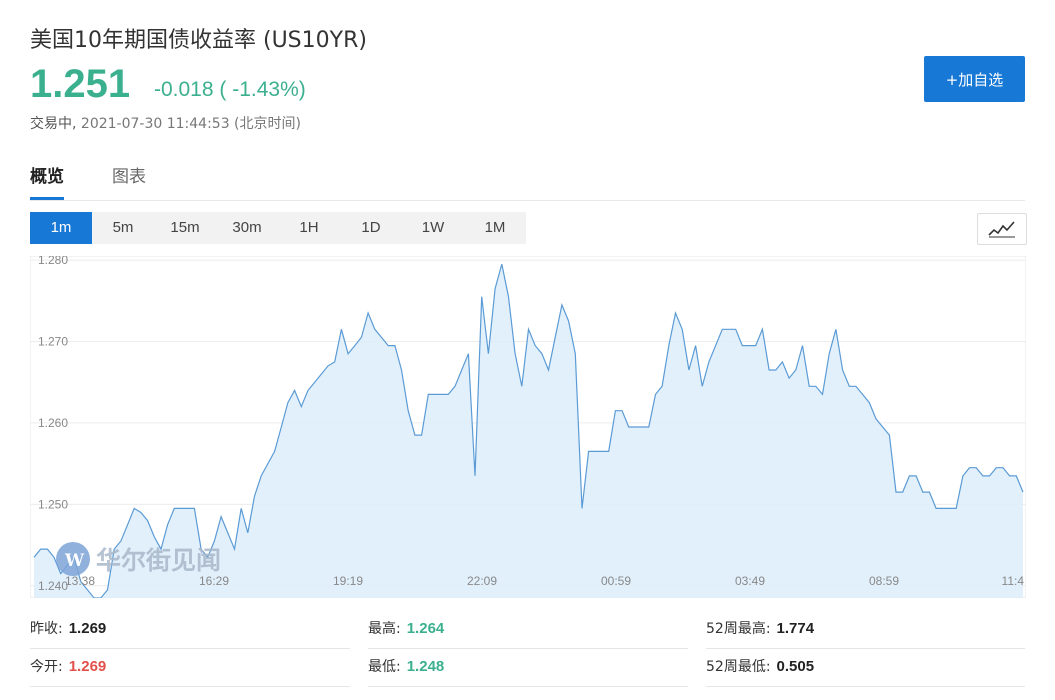 Image resolution: width=1055 pixels, height=700 pixels. Describe the element at coordinates (214, 581) in the screenshot. I see `x-tick-label: 16:29` at that location.